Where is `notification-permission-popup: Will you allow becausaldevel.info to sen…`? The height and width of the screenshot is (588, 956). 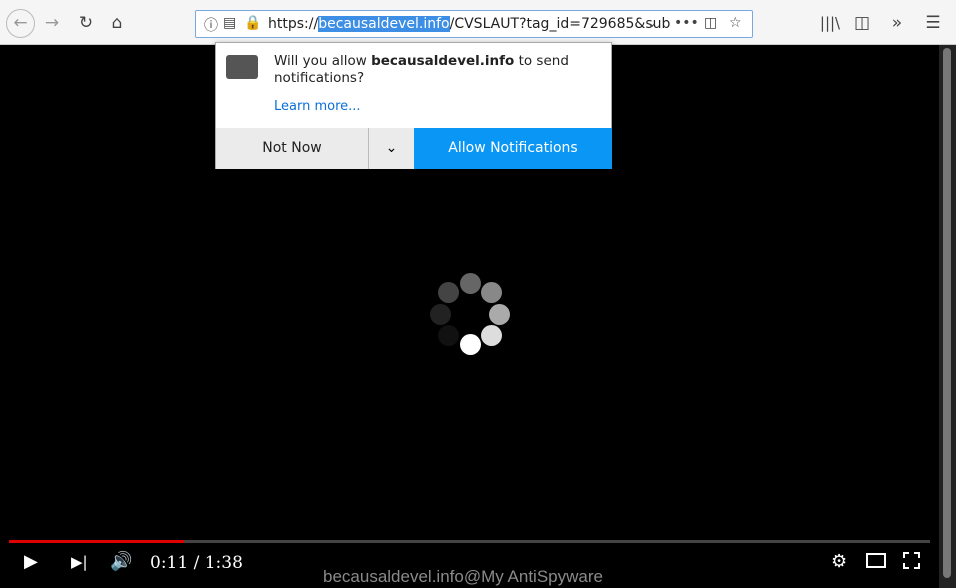
notification-permission-popup: Will you allow becausaldevel.info to sen… is located at coordinates (413, 105).